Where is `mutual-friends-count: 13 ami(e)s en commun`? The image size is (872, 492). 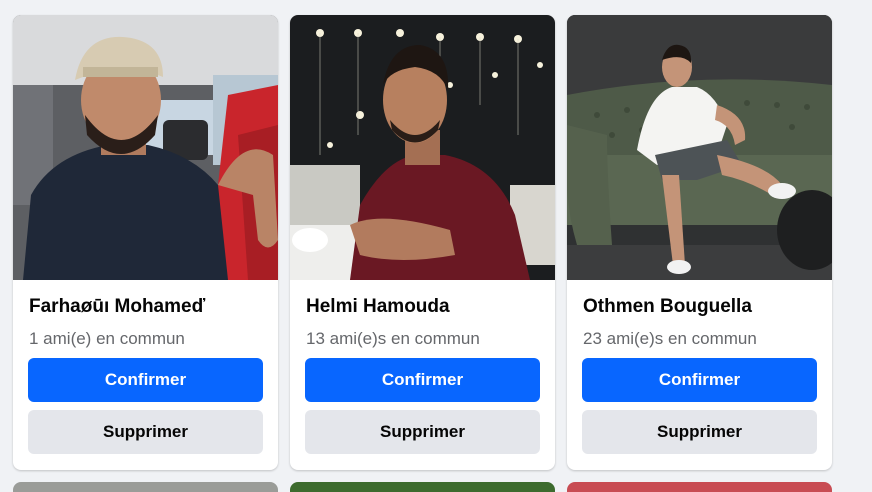
mutual-friends-count: 13 ami(e)s en commun is located at coordinates (393, 339).